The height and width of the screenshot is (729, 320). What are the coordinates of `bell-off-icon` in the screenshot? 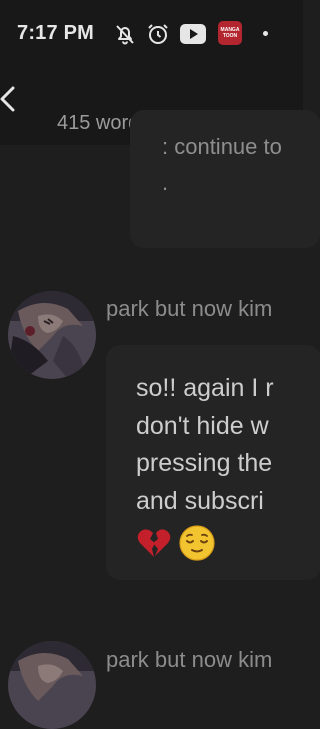 It's located at (125, 36).